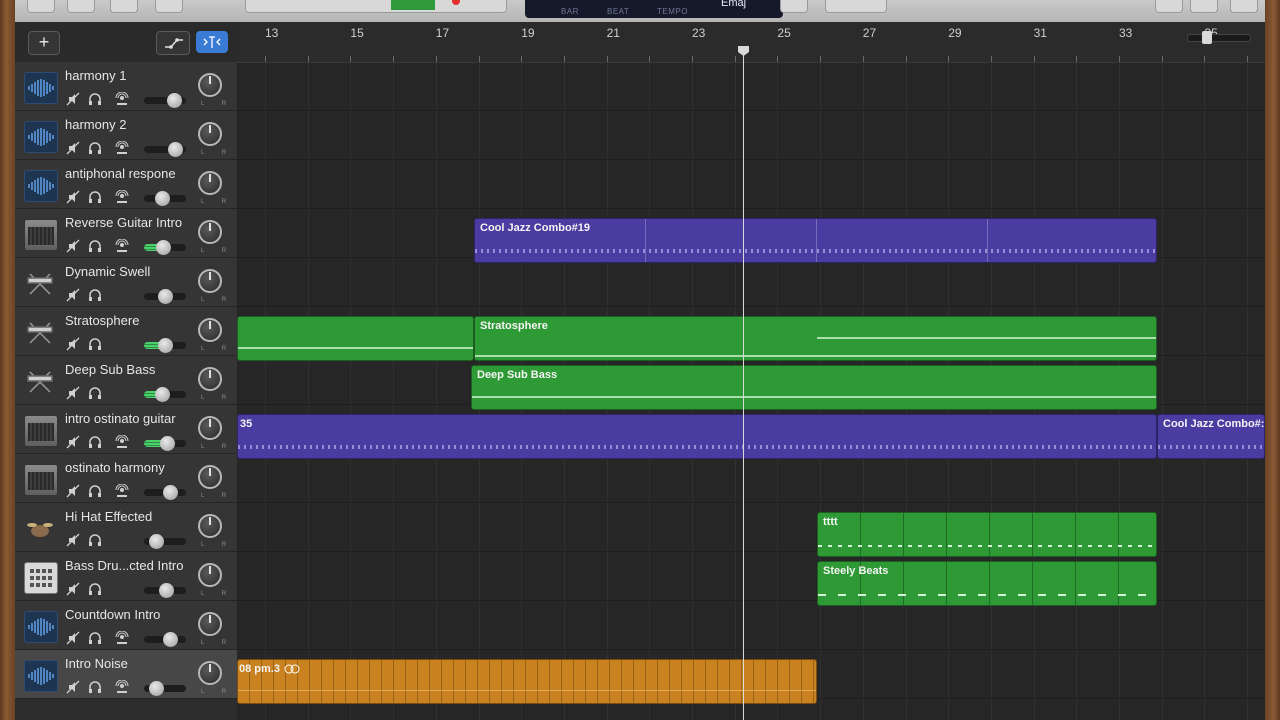 Image resolution: width=1280 pixels, height=720 pixels. Describe the element at coordinates (697, 436) in the screenshot. I see `region-intro-ostinato: 35` at that location.